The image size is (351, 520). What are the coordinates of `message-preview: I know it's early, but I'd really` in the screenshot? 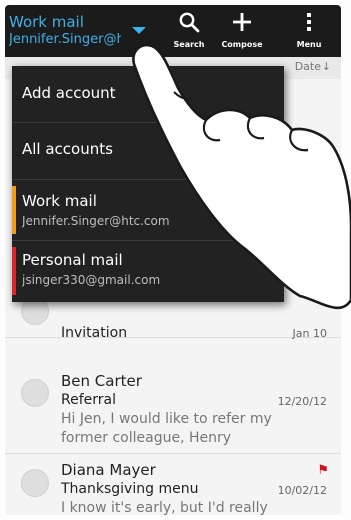 It's located at (164, 507).